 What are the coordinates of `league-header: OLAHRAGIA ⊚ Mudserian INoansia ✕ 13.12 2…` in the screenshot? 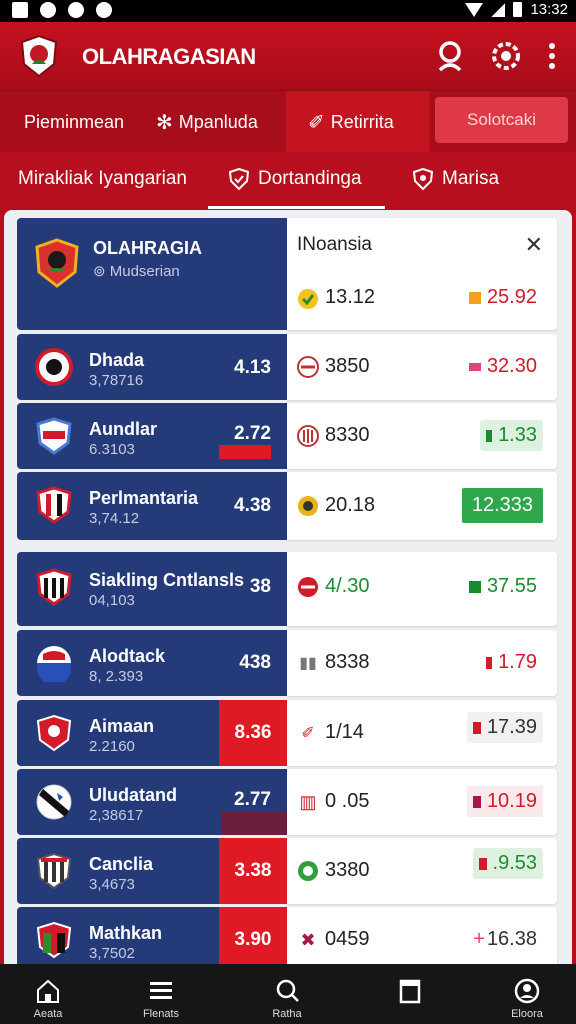 It's located at (287, 274).